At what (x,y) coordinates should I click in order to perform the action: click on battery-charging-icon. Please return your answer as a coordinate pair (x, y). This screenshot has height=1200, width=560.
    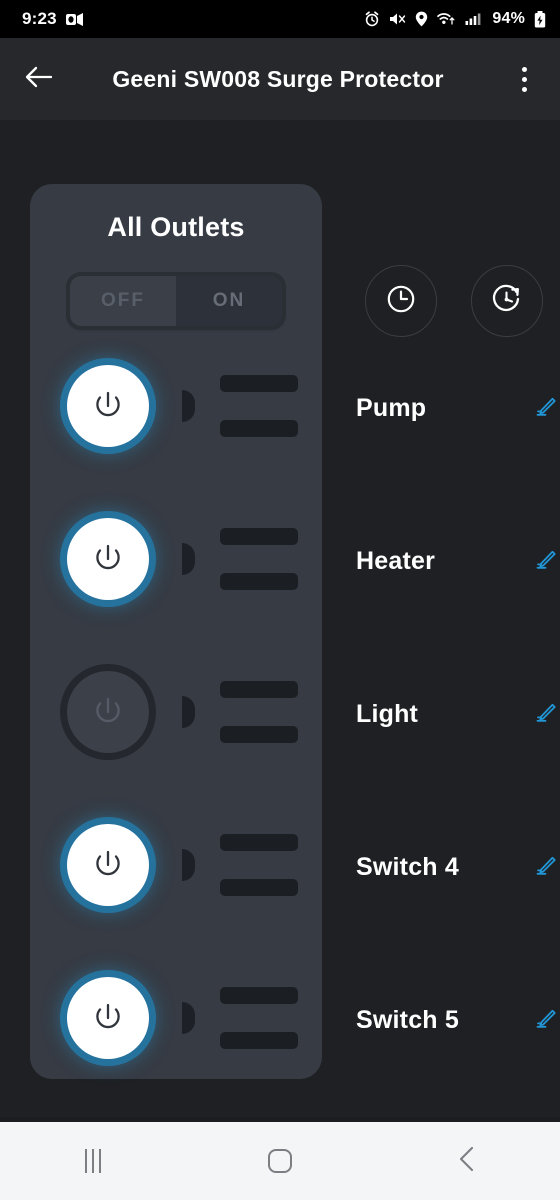
    Looking at the image, I should click on (540, 19).